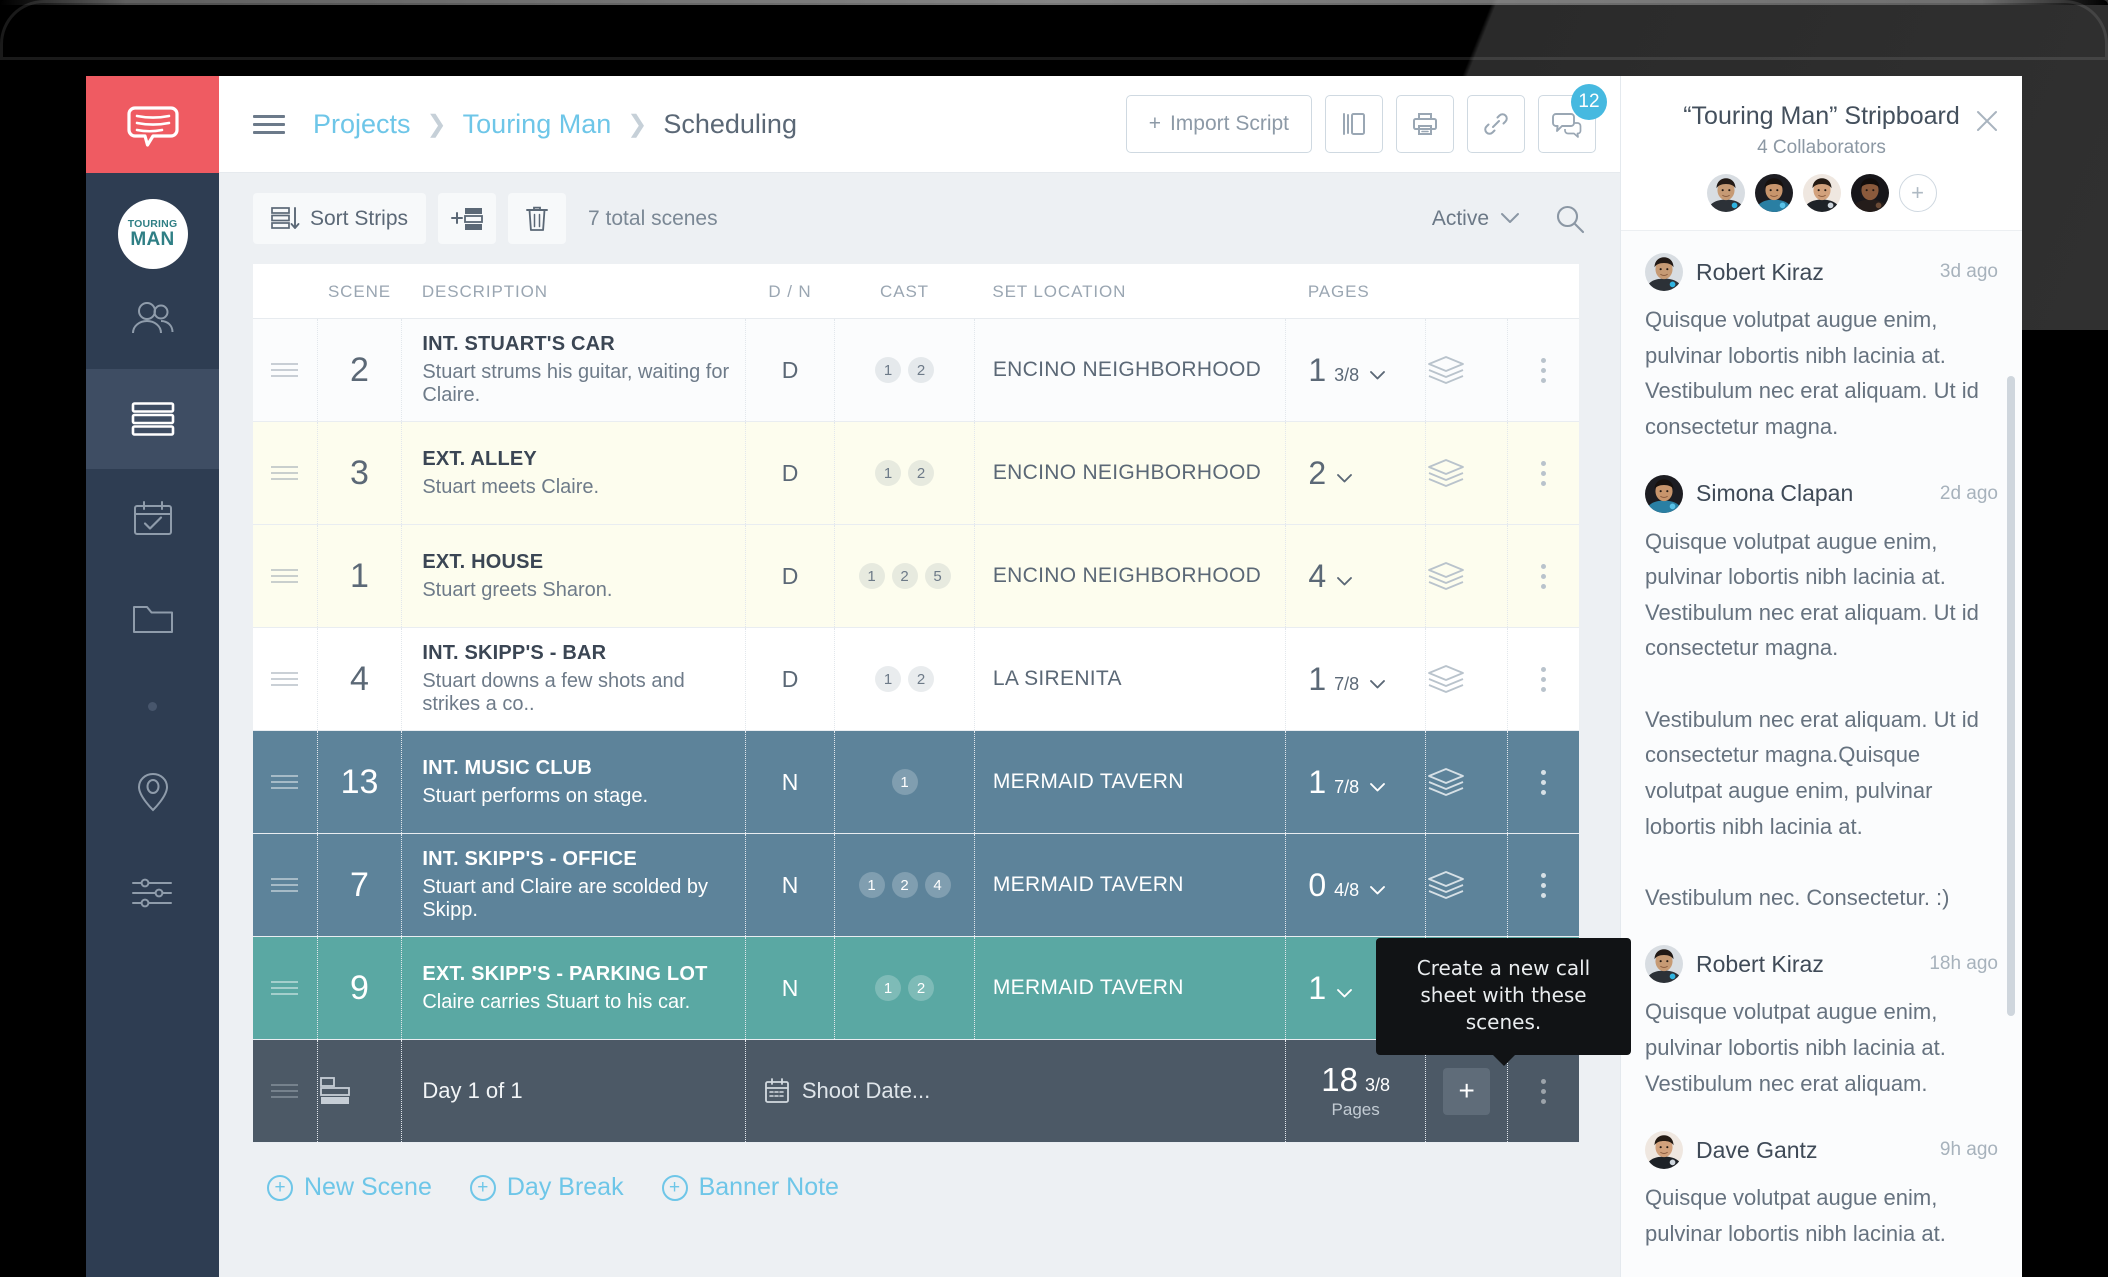 The image size is (2108, 1277). Describe the element at coordinates (152, 519) in the screenshot. I see `sidebar-item-calendar` at that location.